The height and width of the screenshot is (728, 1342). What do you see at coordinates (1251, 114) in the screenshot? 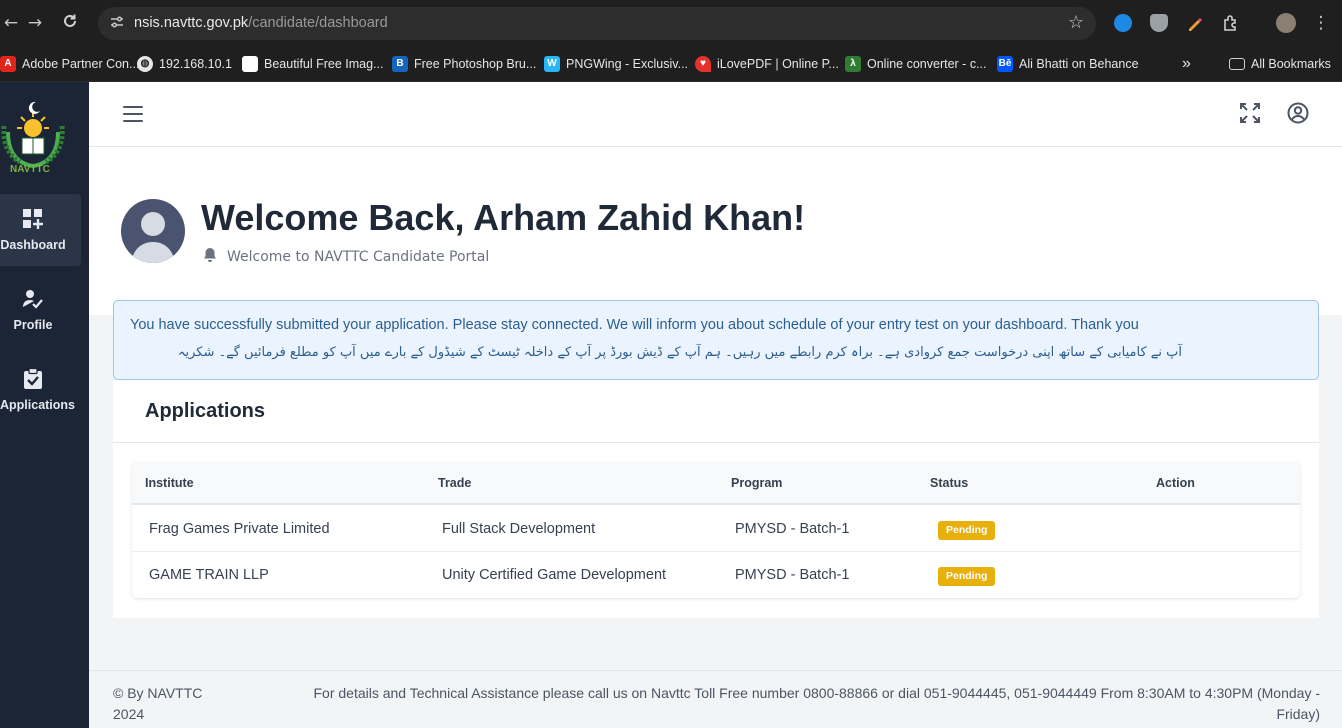
I see `fullscreen-icon` at bounding box center [1251, 114].